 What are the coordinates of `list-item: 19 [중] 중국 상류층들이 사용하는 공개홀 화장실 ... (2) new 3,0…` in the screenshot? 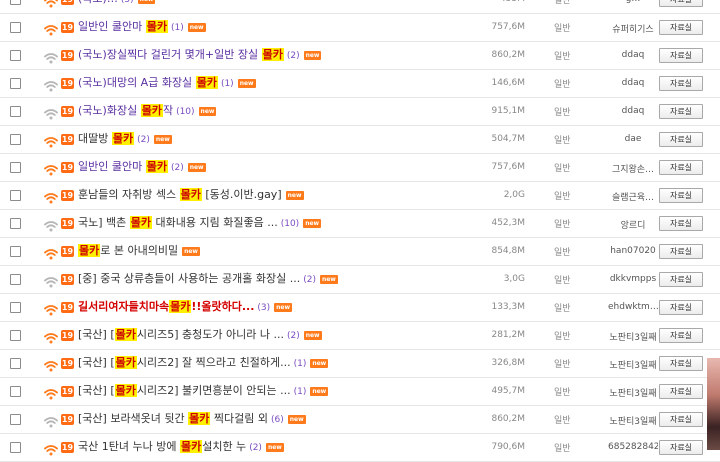 It's located at (360, 280).